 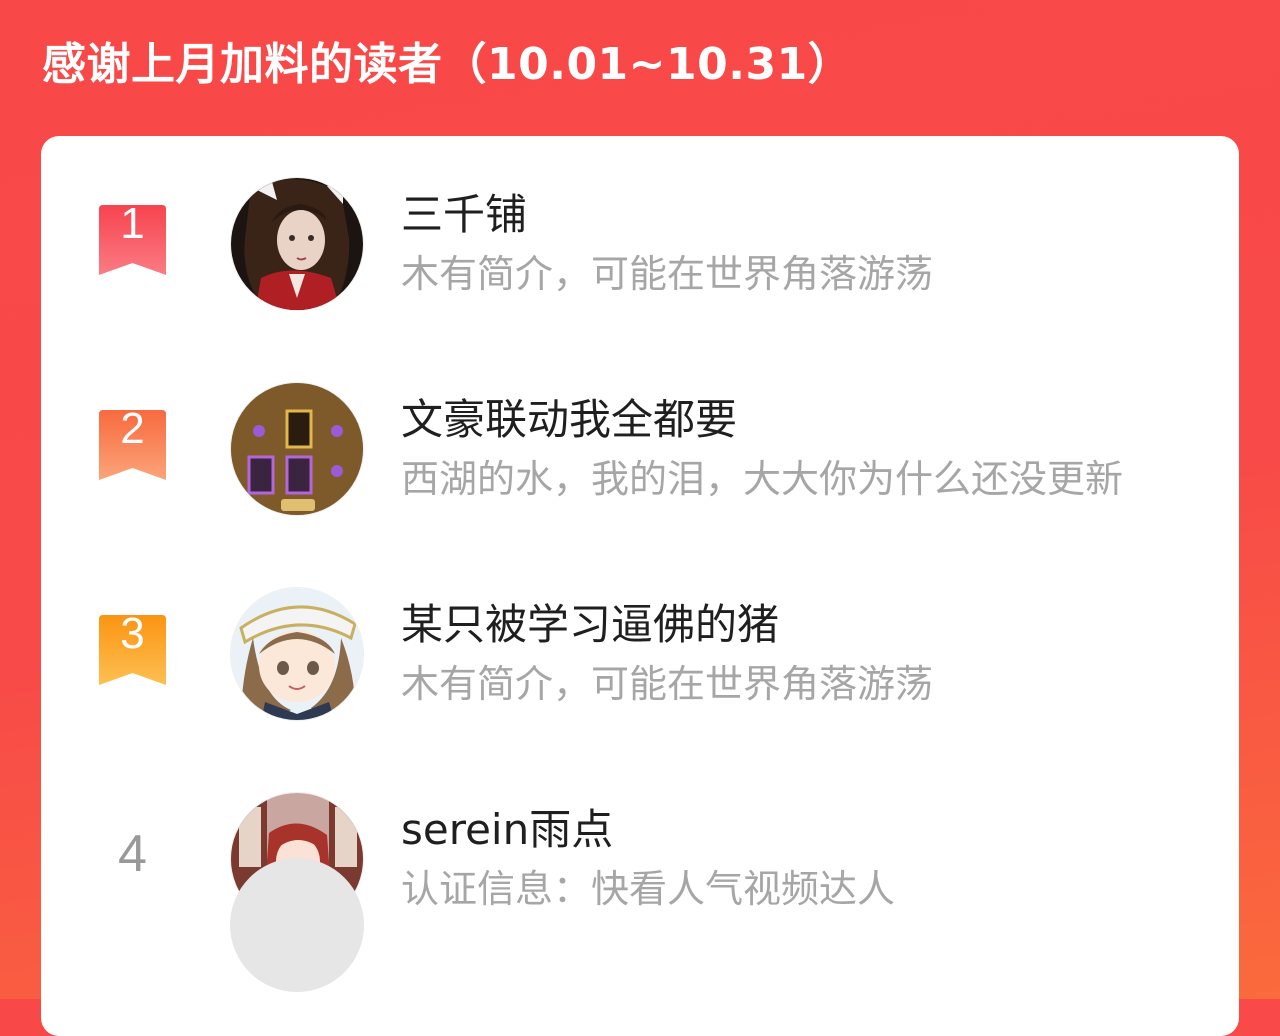 I want to click on reader-row-2: 2 文豪联动我全都要 西湖的水，我的泪，大大你为什么还没更新, so click(x=640, y=462).